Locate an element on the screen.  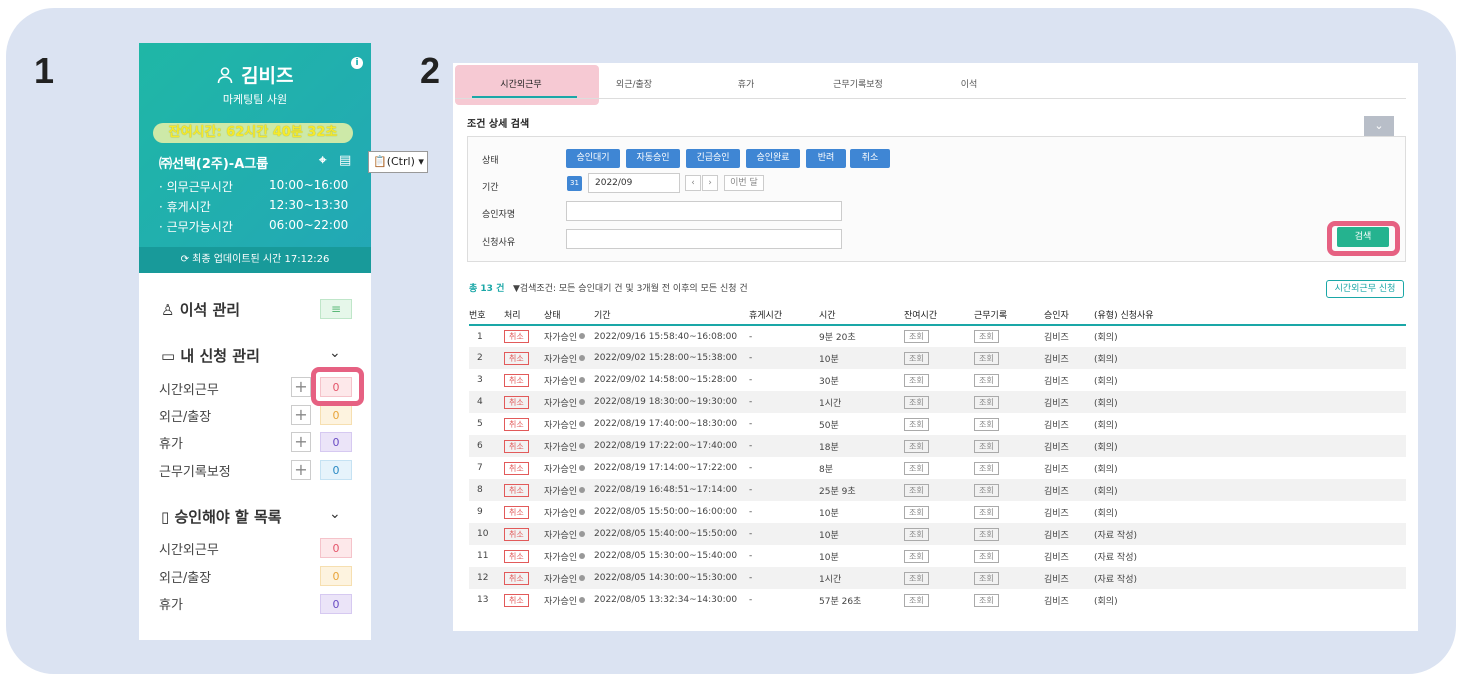
prev-month-button: ‹ is located at coordinates (693, 183).